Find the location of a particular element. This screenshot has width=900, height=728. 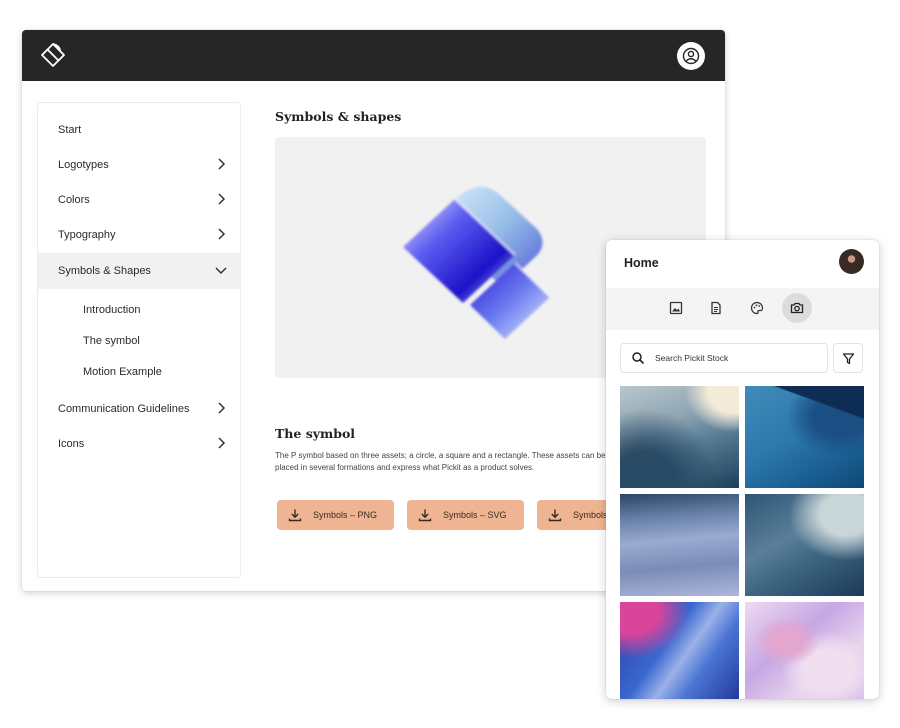

page-title: Symbols & shapes is located at coordinates (338, 116).